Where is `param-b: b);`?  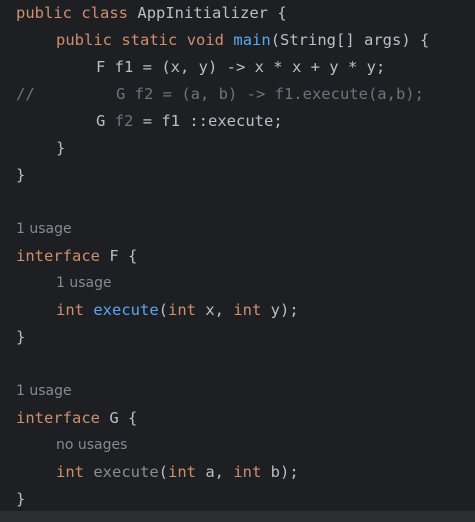
param-b: b); is located at coordinates (280, 472).